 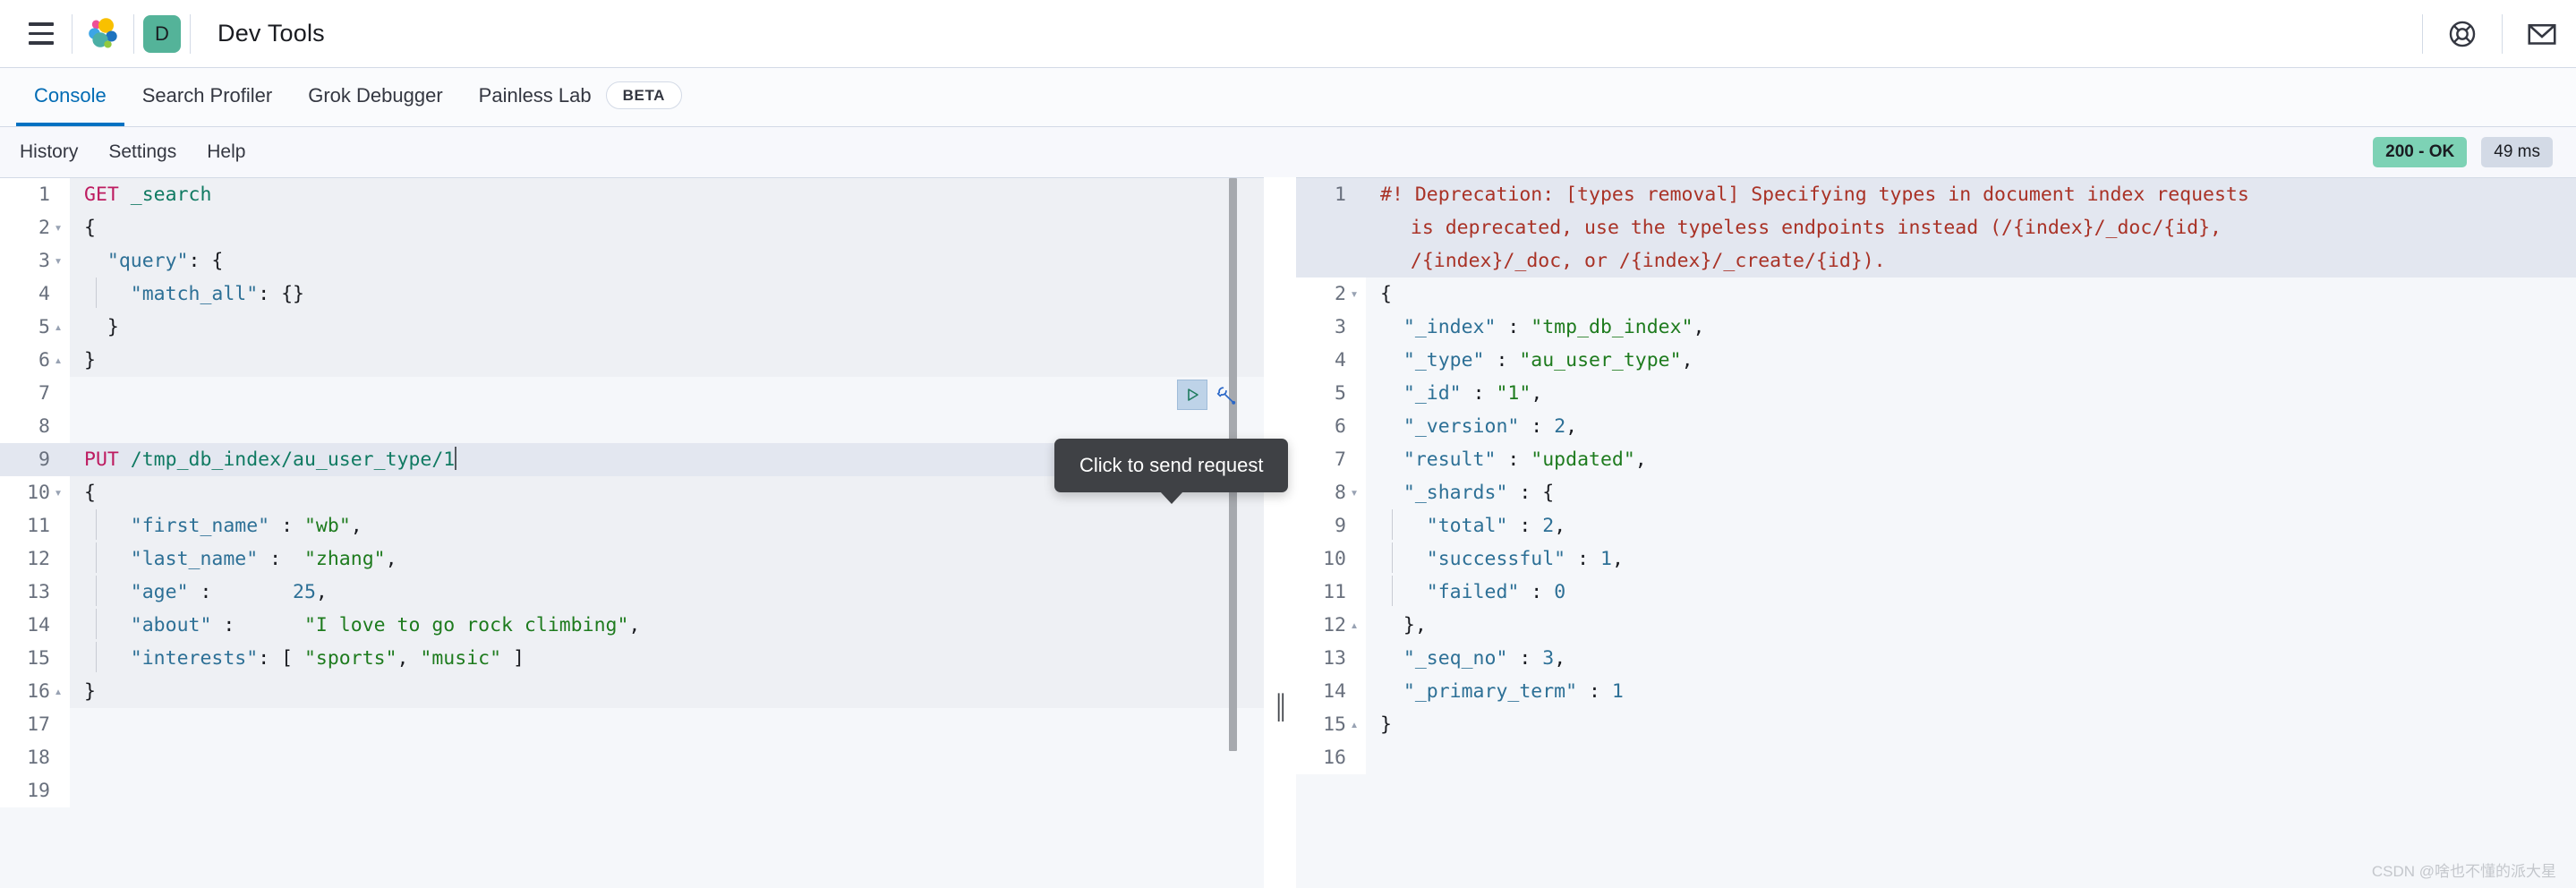 I want to click on code-line: 10· "successful" : 1,, so click(x=1936, y=559).